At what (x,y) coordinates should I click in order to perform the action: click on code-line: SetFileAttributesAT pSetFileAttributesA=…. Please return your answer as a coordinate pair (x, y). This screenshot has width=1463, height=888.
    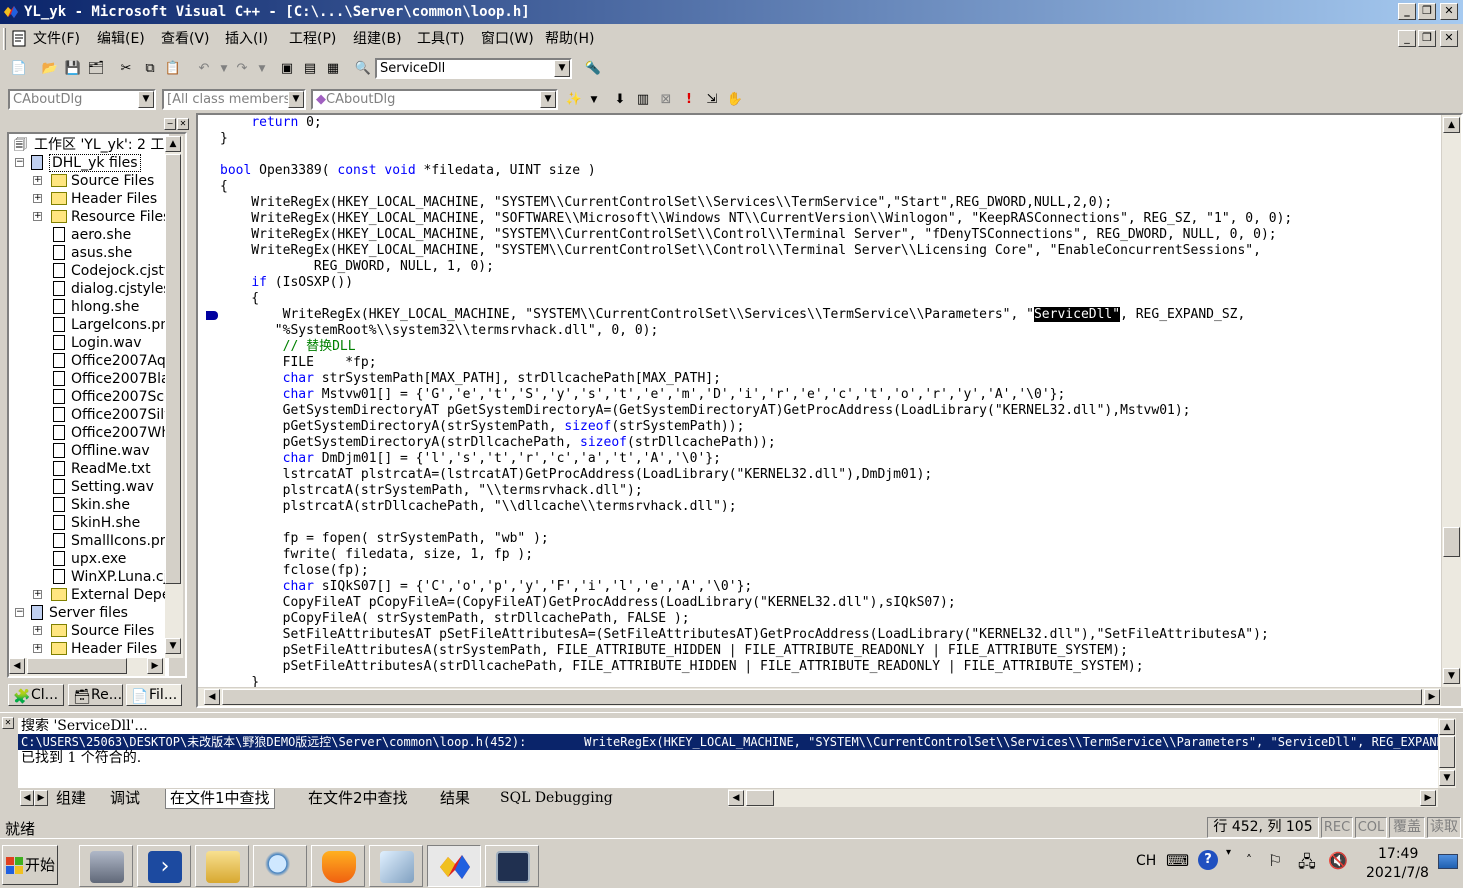
    Looking at the image, I should click on (744, 635).